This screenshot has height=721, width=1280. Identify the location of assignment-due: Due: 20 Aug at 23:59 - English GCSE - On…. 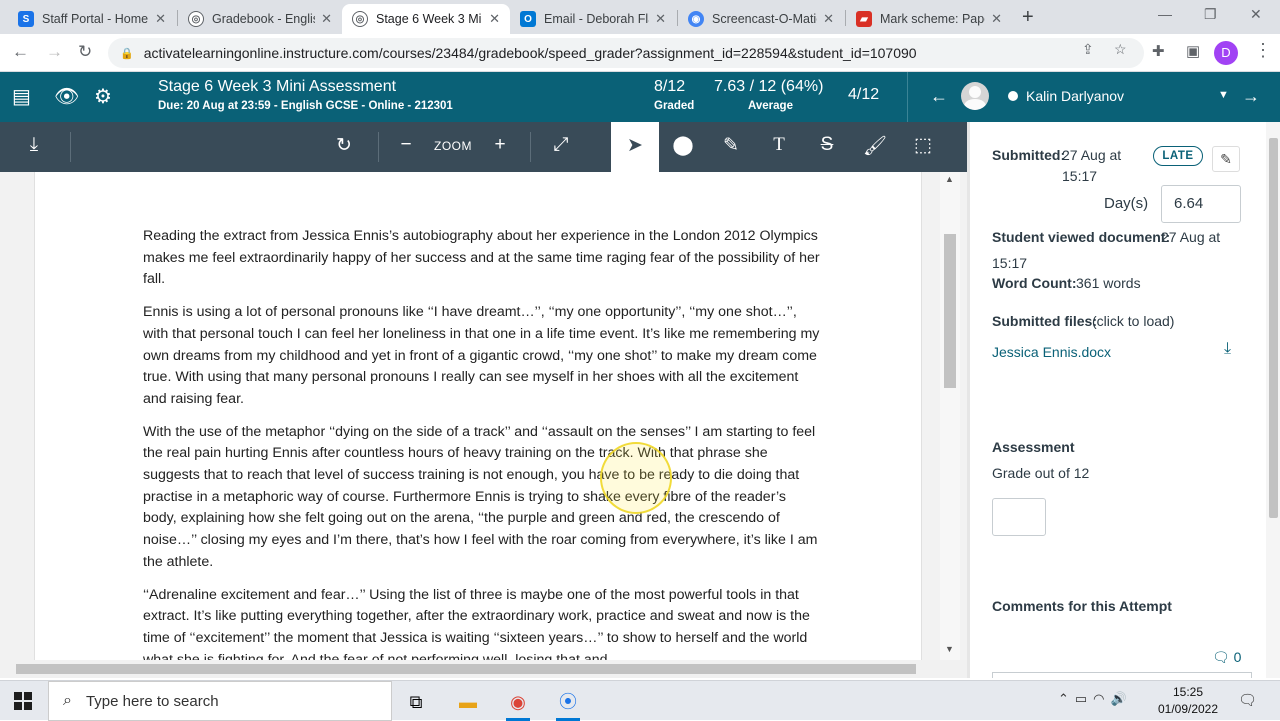
(305, 106).